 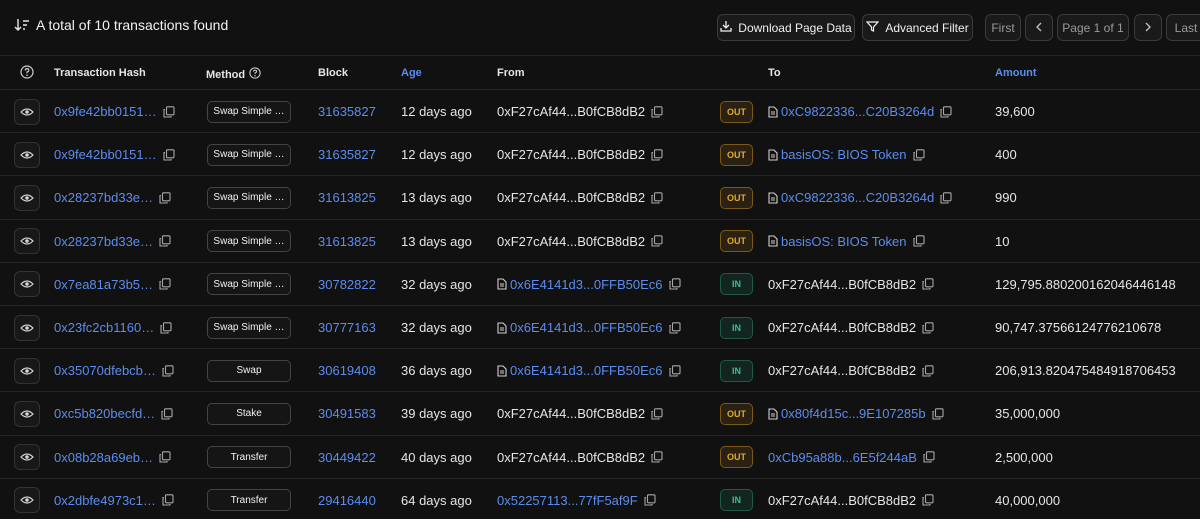 I want to click on next-page-button, so click(x=1148, y=27).